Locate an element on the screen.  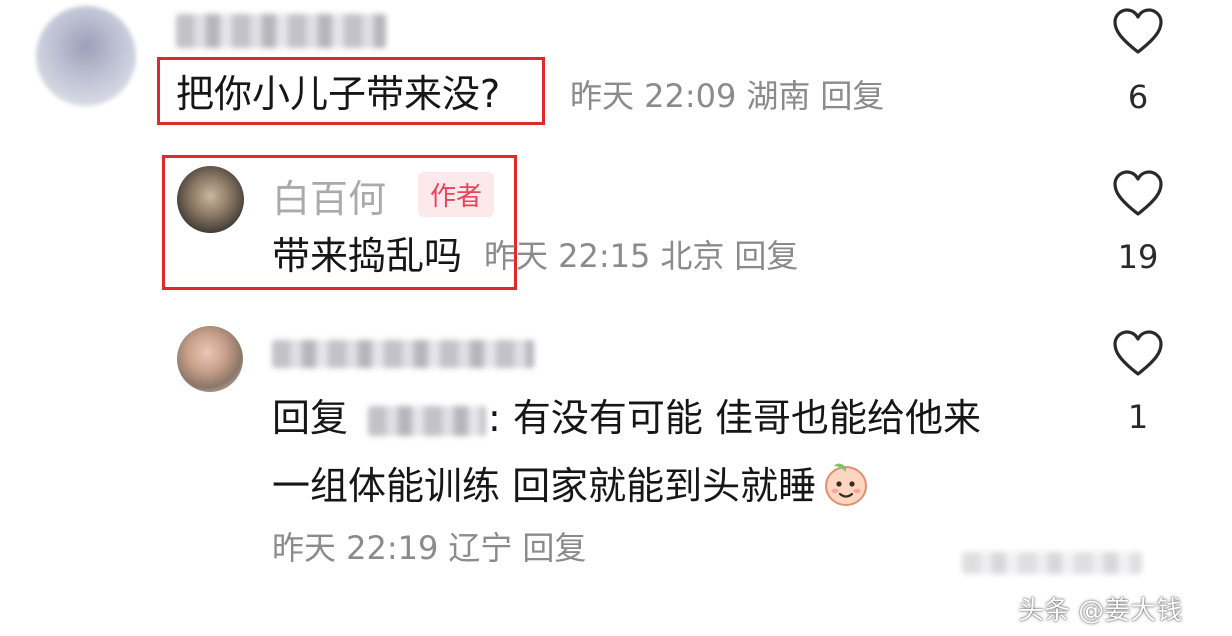
comment-time: 昨天 22:09 is located at coordinates (653, 96).